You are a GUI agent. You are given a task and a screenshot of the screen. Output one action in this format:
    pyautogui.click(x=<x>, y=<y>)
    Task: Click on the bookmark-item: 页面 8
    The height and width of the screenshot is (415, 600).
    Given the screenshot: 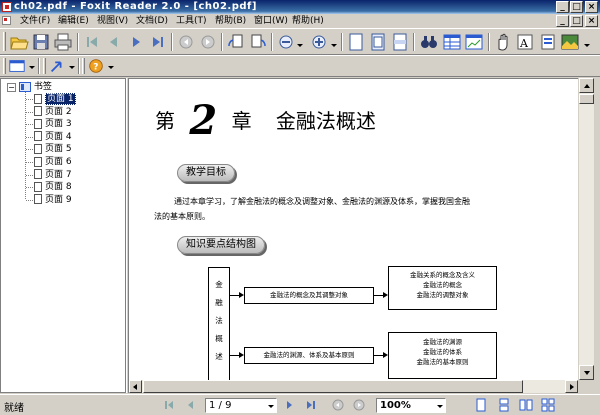 What is the action you would take?
    pyautogui.click(x=53, y=187)
    